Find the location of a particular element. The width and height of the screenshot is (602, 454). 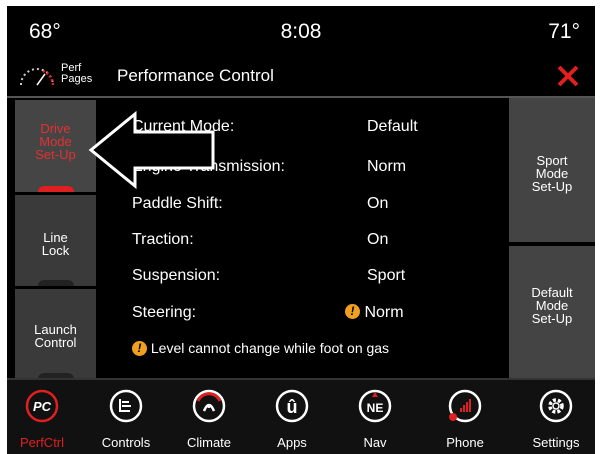

sport-mode-setup-label: Sport Mode Set-Up is located at coordinates (552, 173).